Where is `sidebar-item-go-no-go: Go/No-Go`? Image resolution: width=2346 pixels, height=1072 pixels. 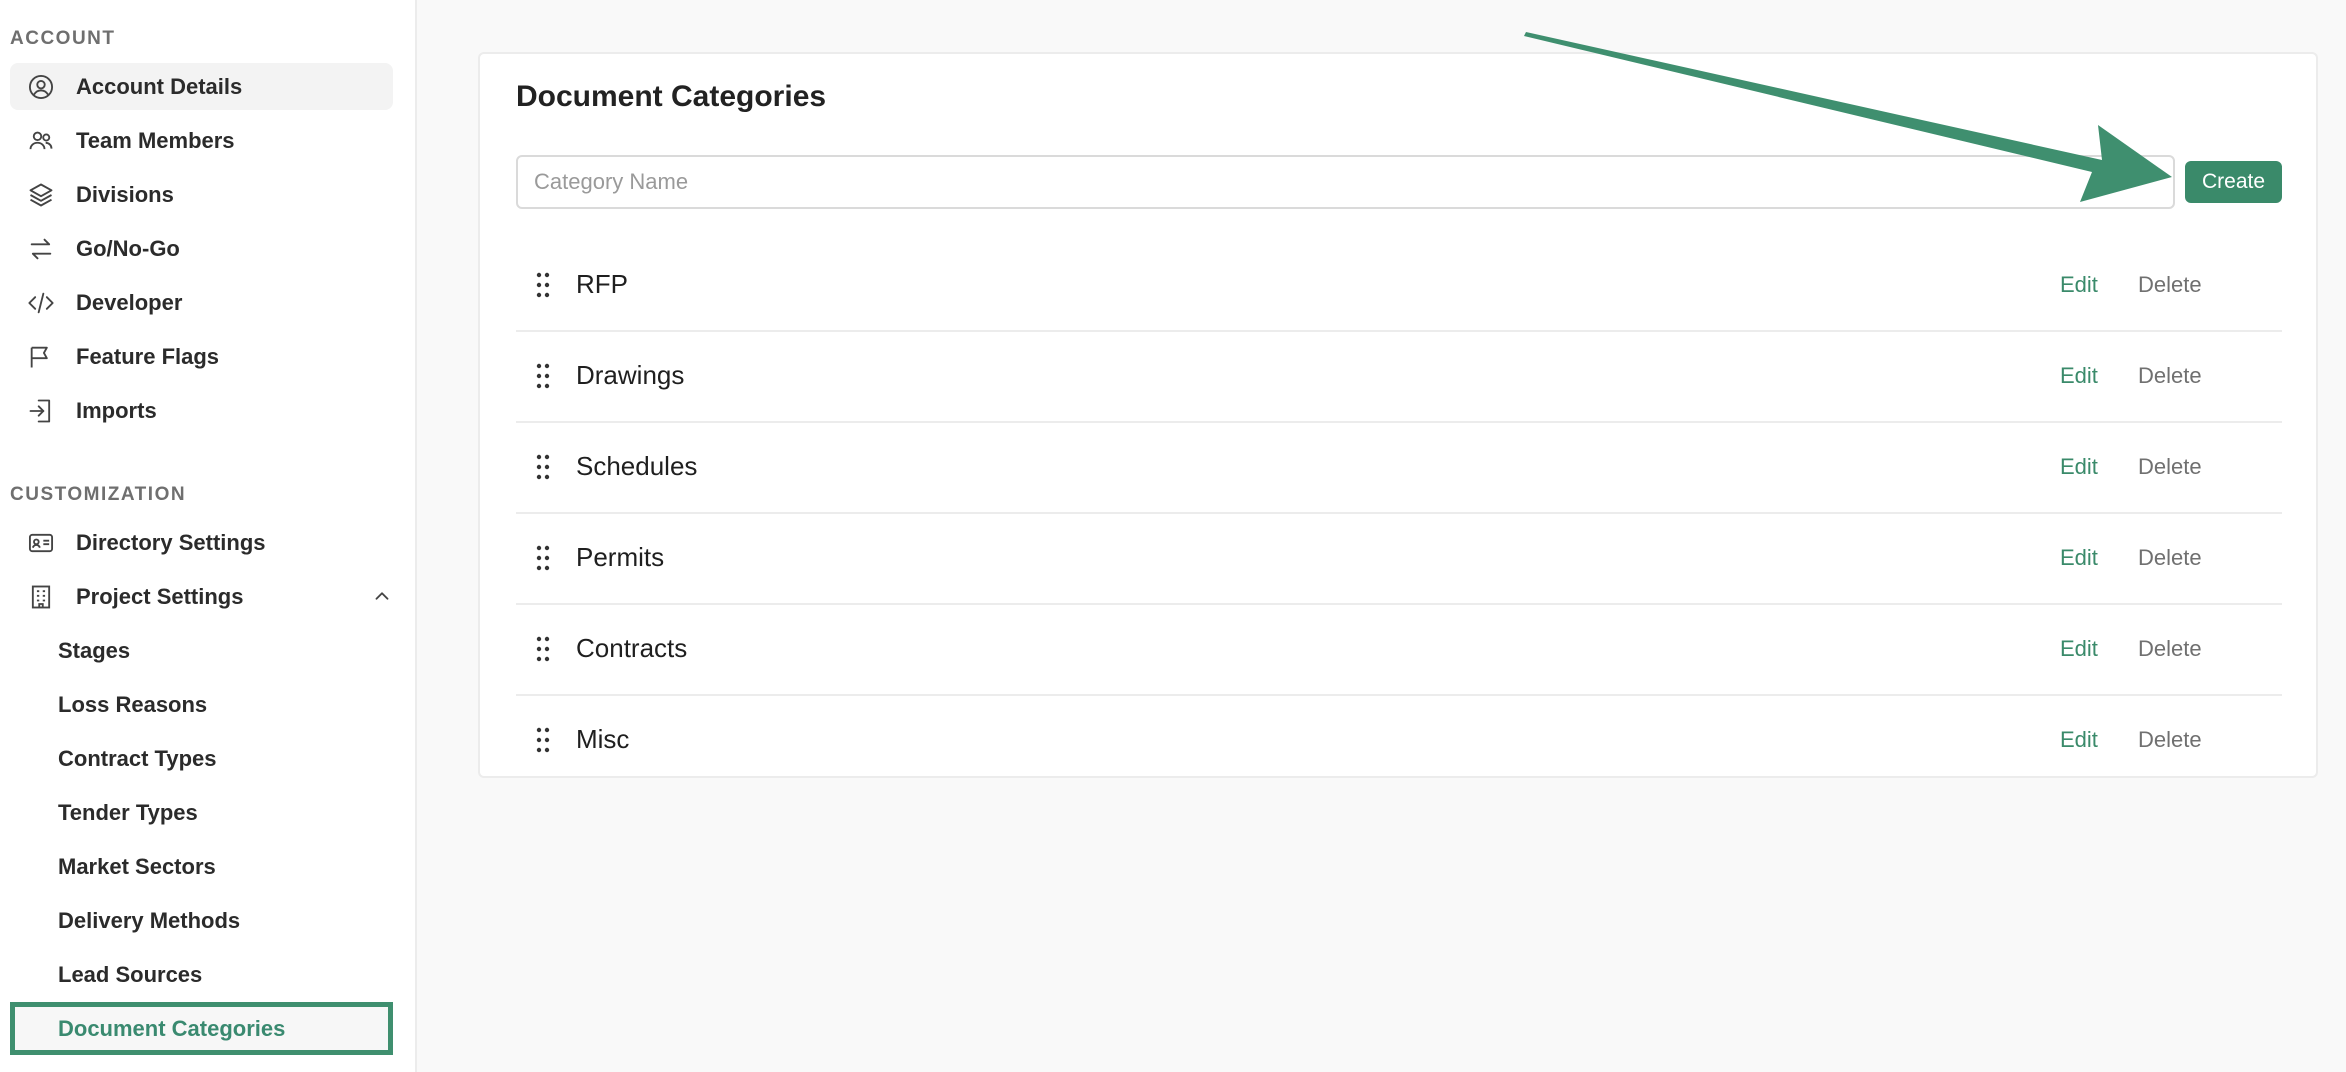
sidebar-item-go-no-go: Go/No-Go is located at coordinates (201, 248).